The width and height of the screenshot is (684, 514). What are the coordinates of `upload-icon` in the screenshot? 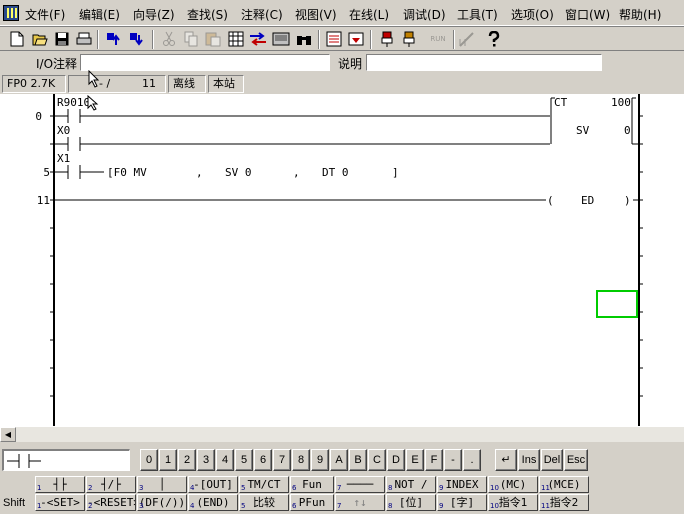 It's located at (114, 39).